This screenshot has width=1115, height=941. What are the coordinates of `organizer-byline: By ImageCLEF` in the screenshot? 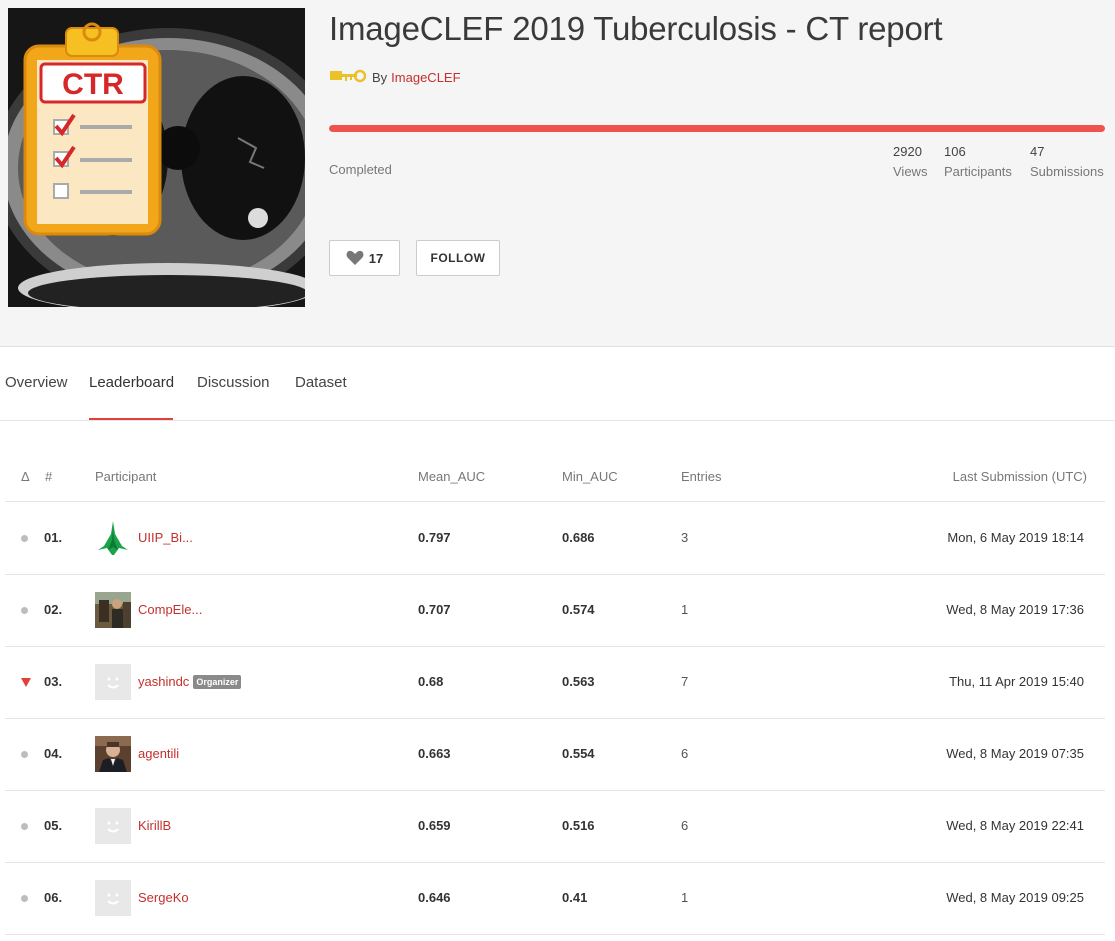 It's located at (395, 77).